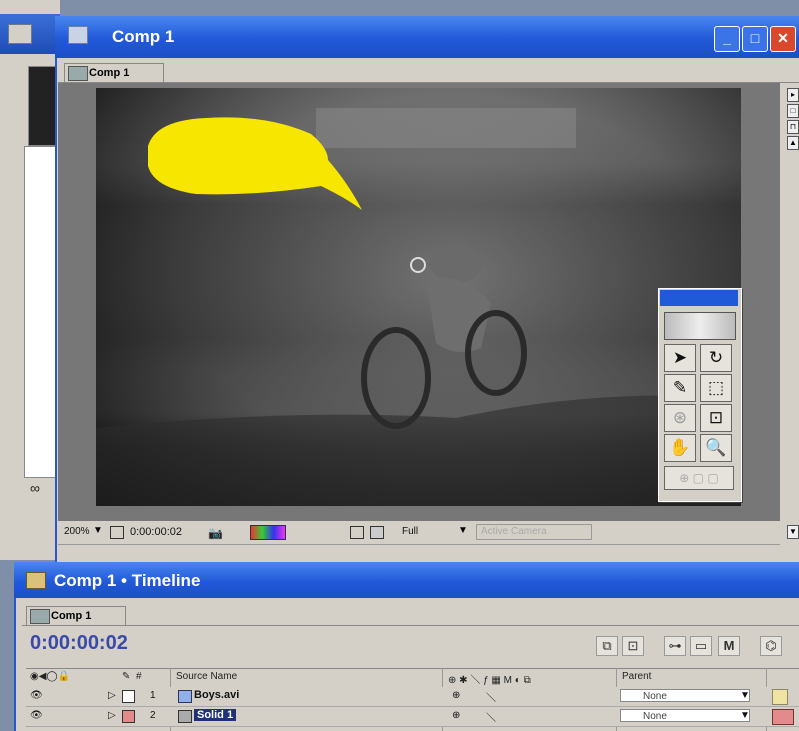 Image resolution: width=799 pixels, height=731 pixels. I want to click on scroll-down-icon: ▼, so click(793, 532).